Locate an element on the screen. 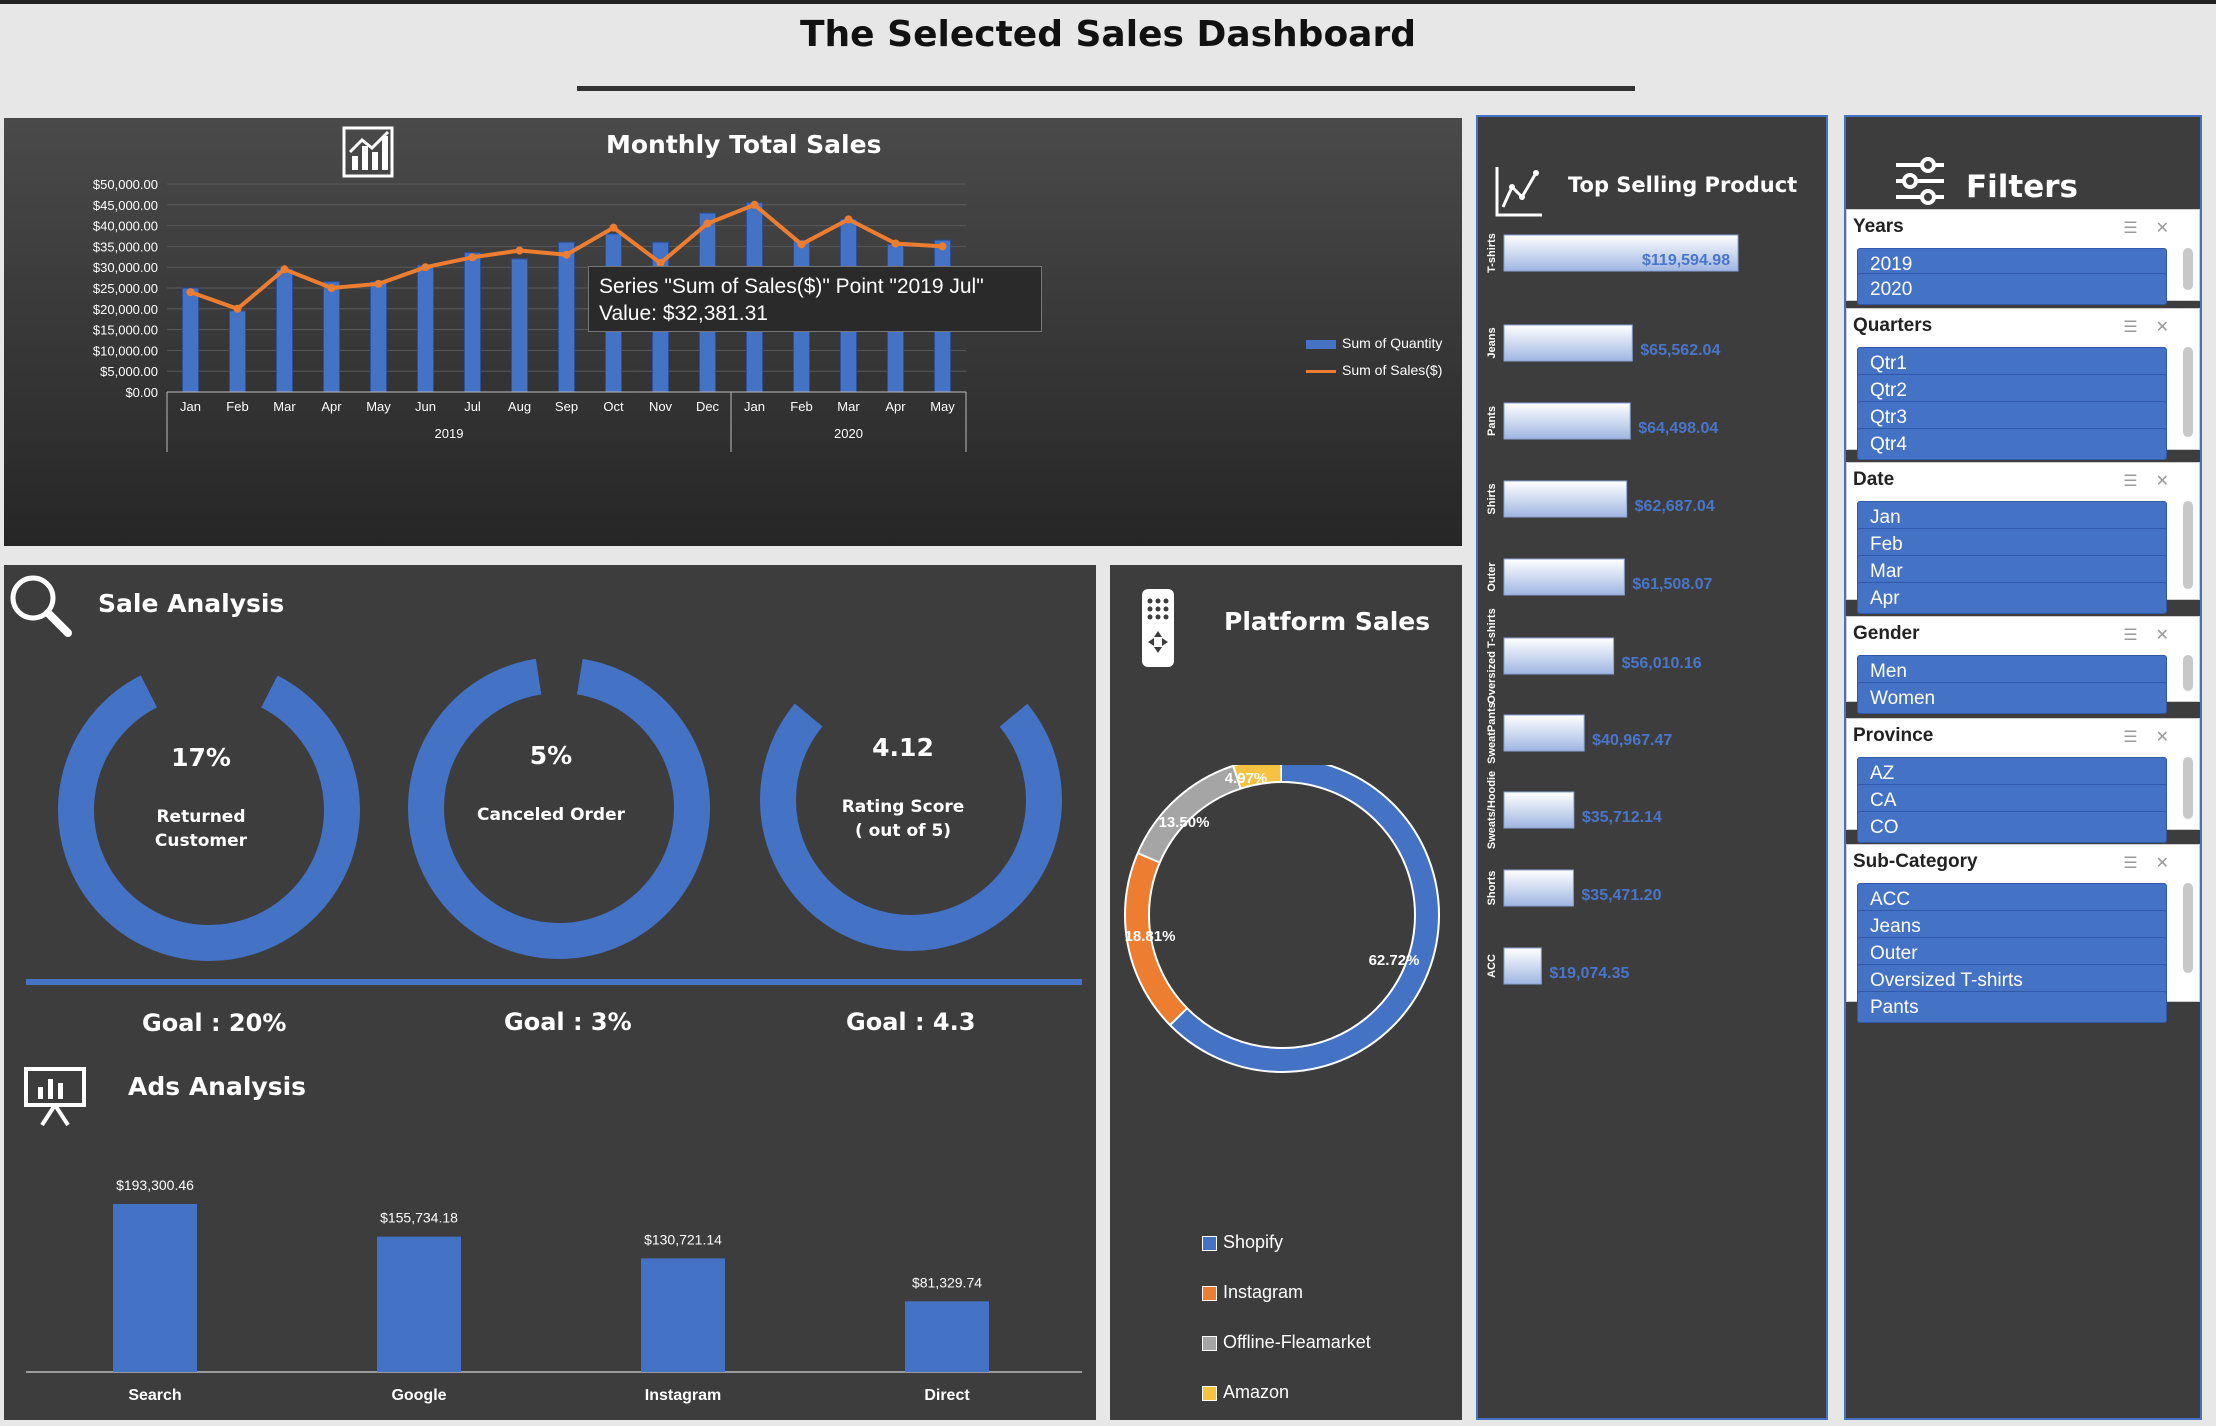  slicer-title: Years is located at coordinates (1878, 226).